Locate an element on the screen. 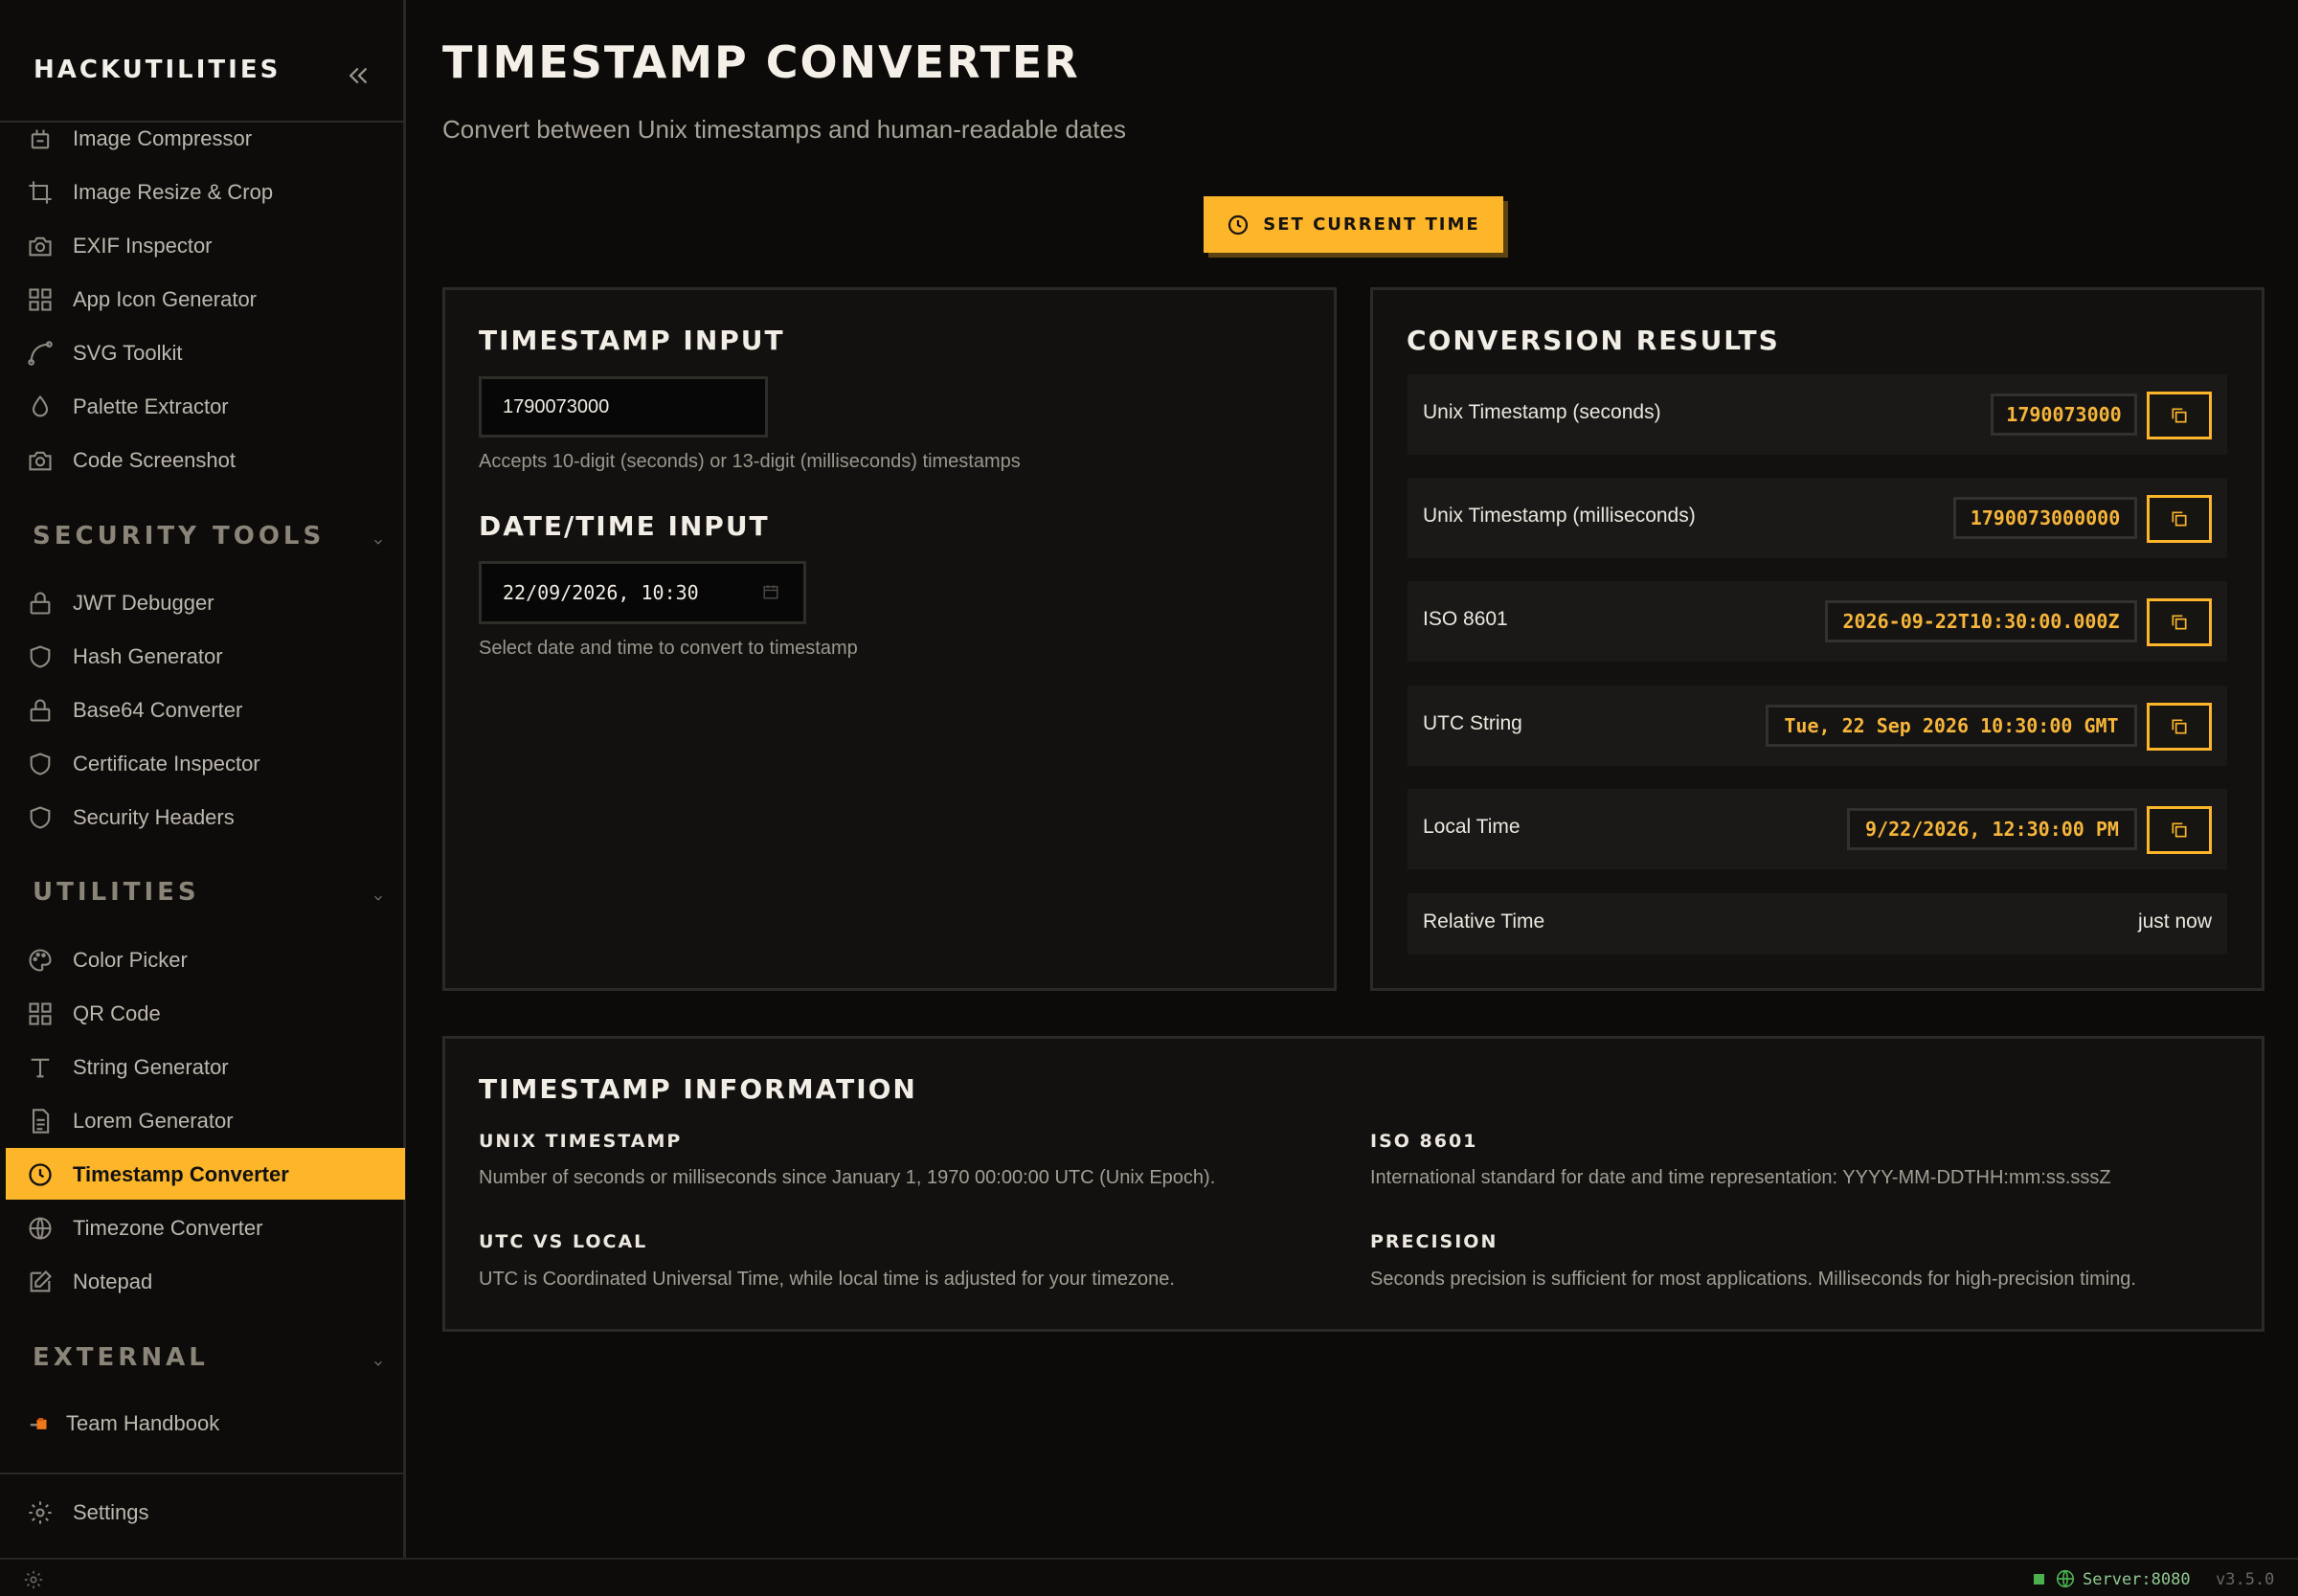 The width and height of the screenshot is (2298, 1596). info-heading: UTC VS LOCAL is located at coordinates (563, 1241).